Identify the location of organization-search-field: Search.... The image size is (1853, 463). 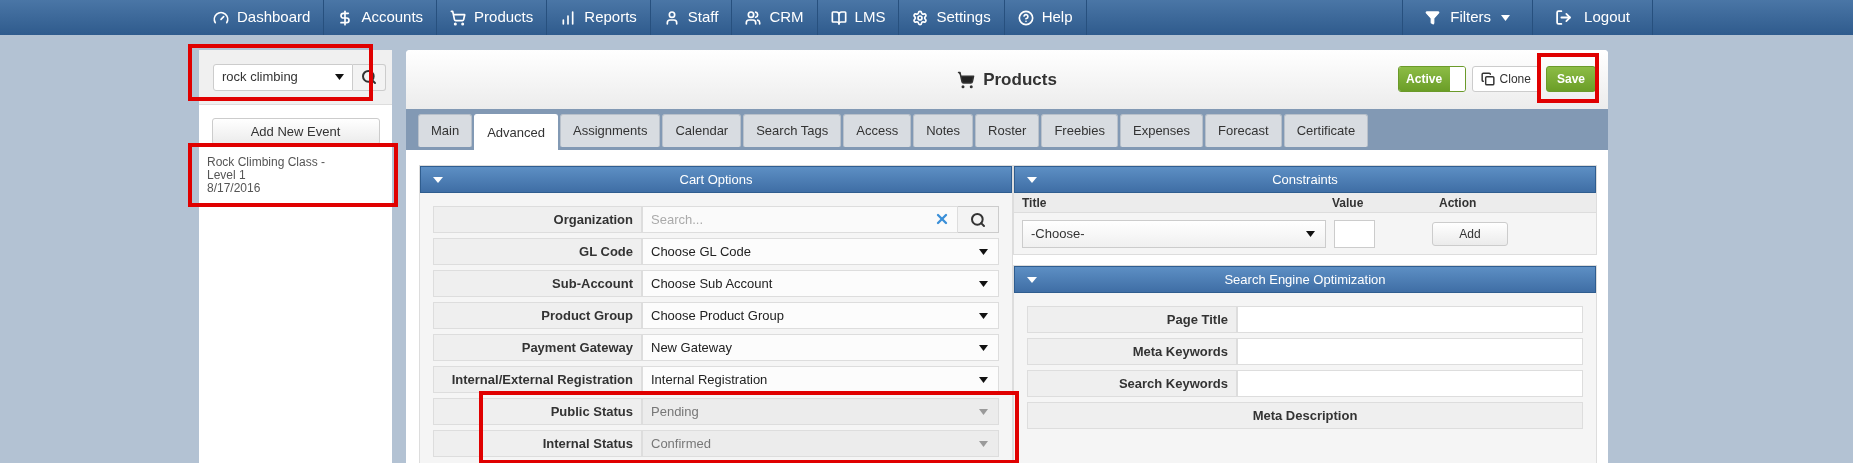
(800, 219).